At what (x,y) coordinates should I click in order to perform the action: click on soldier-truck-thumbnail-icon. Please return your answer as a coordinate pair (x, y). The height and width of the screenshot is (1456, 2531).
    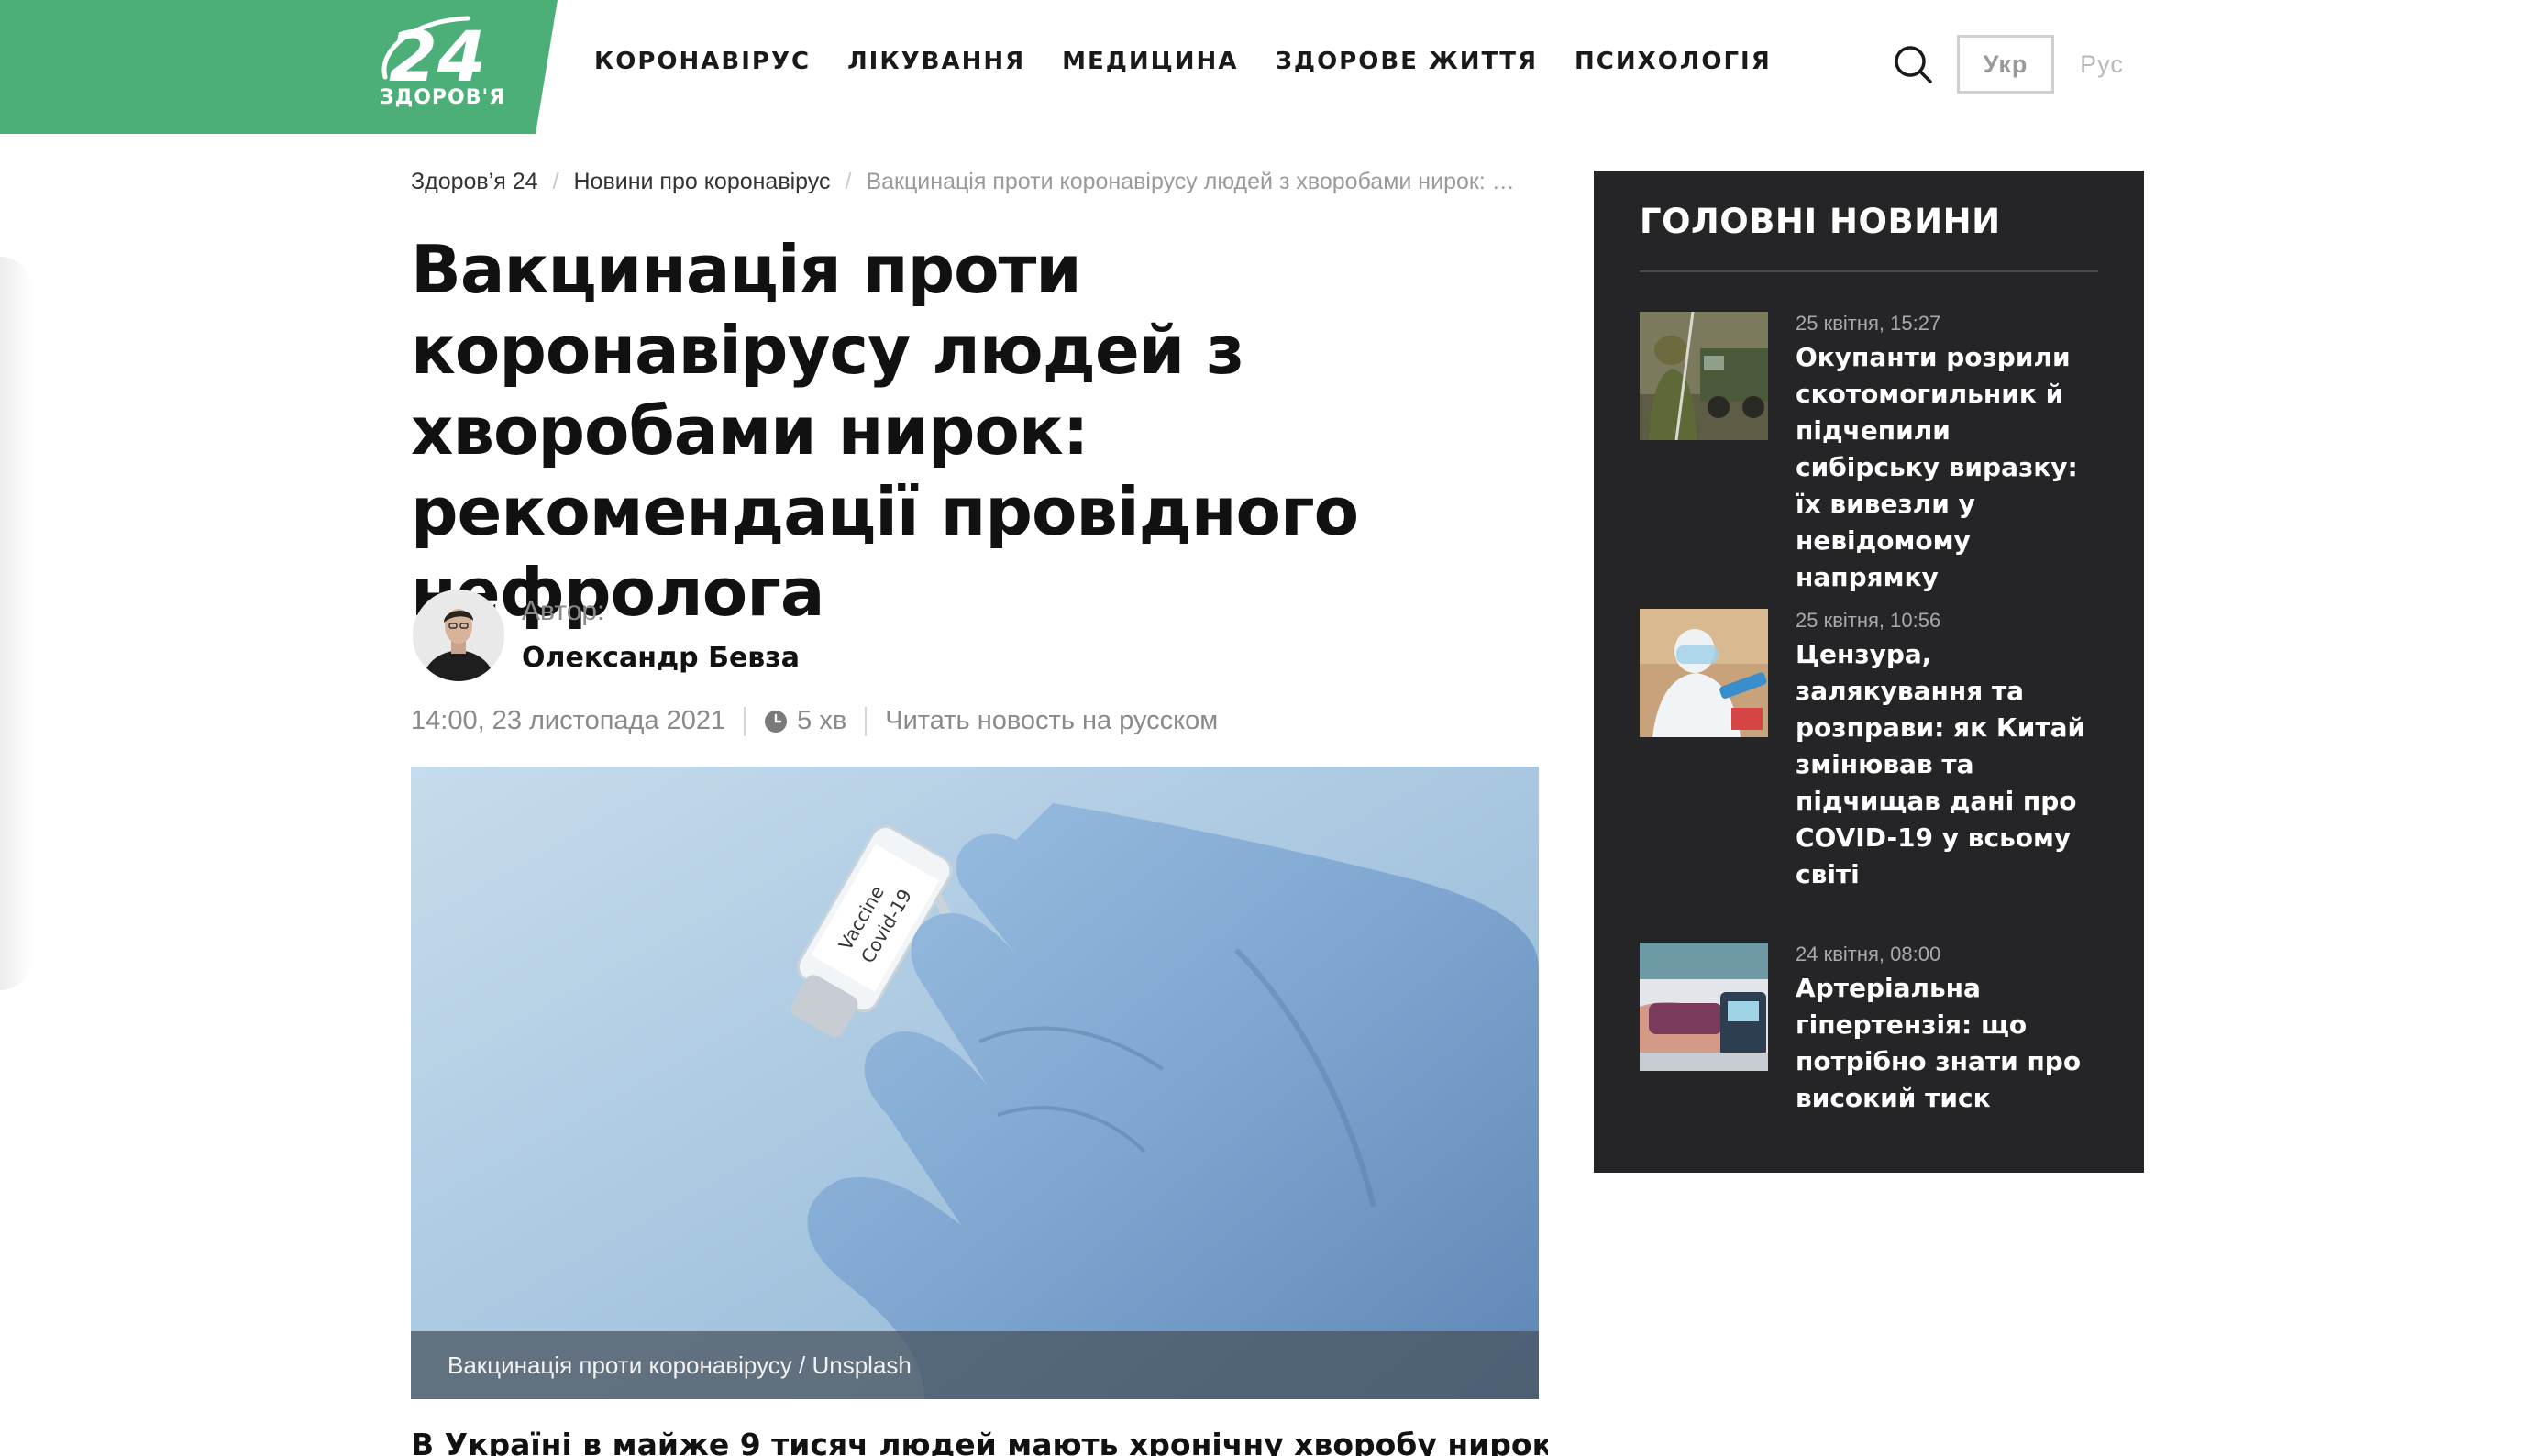
    Looking at the image, I should click on (1704, 376).